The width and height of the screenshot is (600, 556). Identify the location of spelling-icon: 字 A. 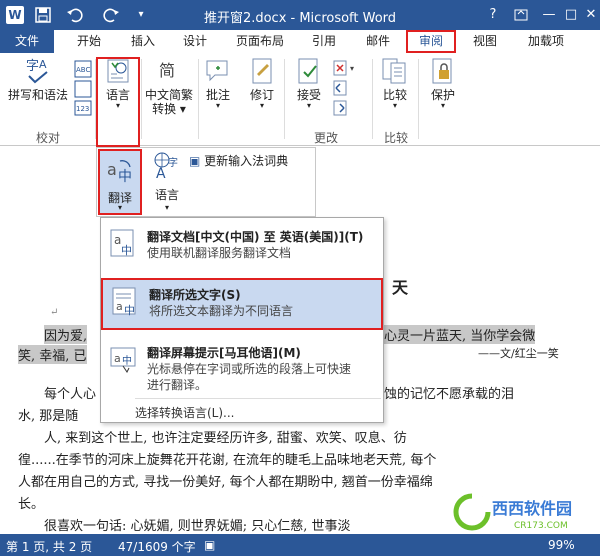
(37, 71).